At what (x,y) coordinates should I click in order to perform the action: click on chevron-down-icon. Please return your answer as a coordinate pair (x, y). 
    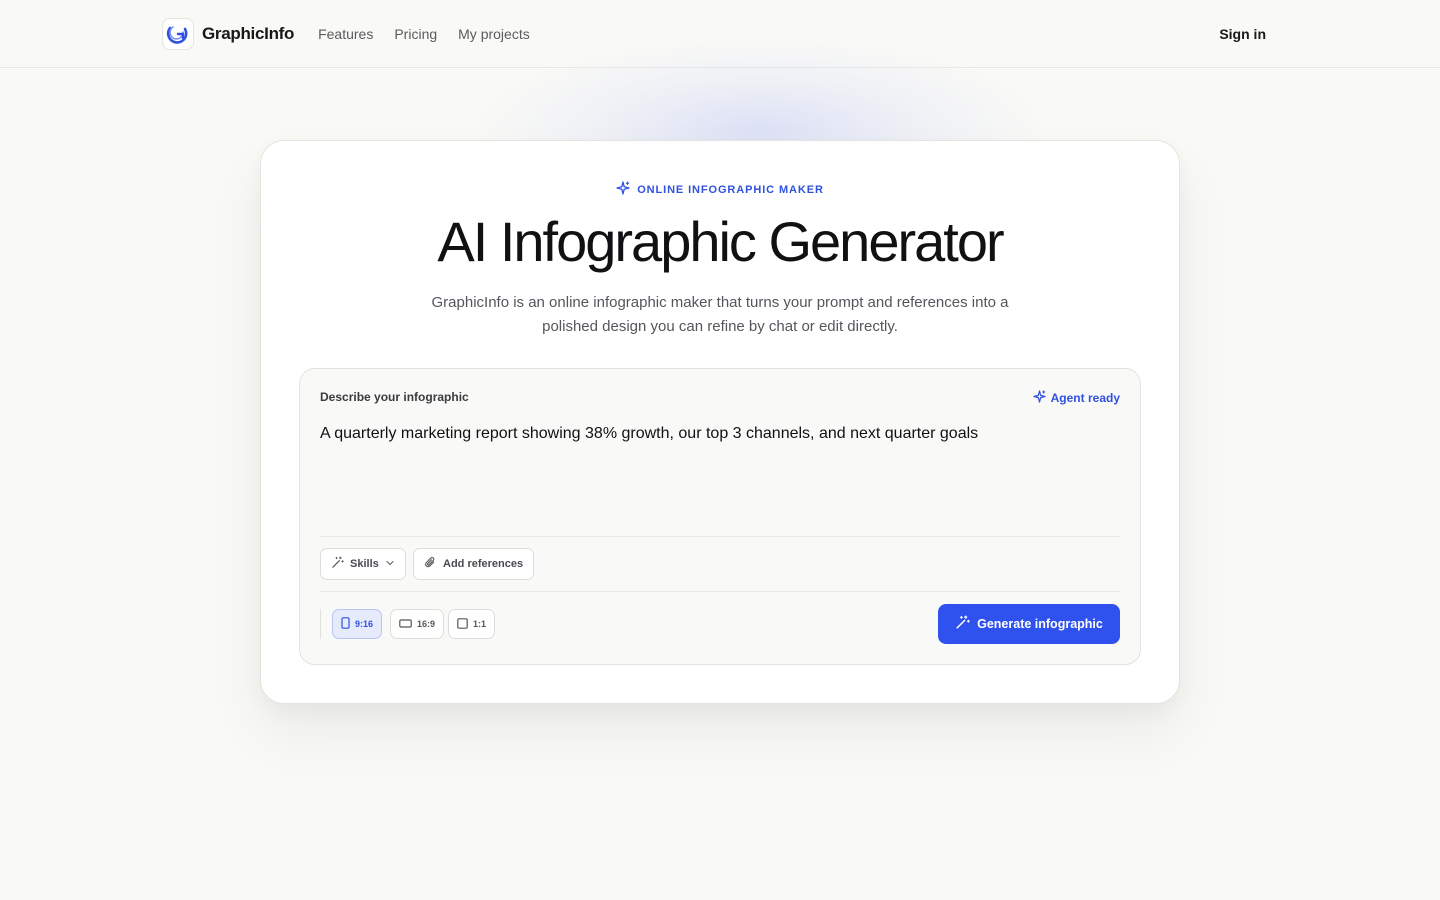
    Looking at the image, I should click on (390, 564).